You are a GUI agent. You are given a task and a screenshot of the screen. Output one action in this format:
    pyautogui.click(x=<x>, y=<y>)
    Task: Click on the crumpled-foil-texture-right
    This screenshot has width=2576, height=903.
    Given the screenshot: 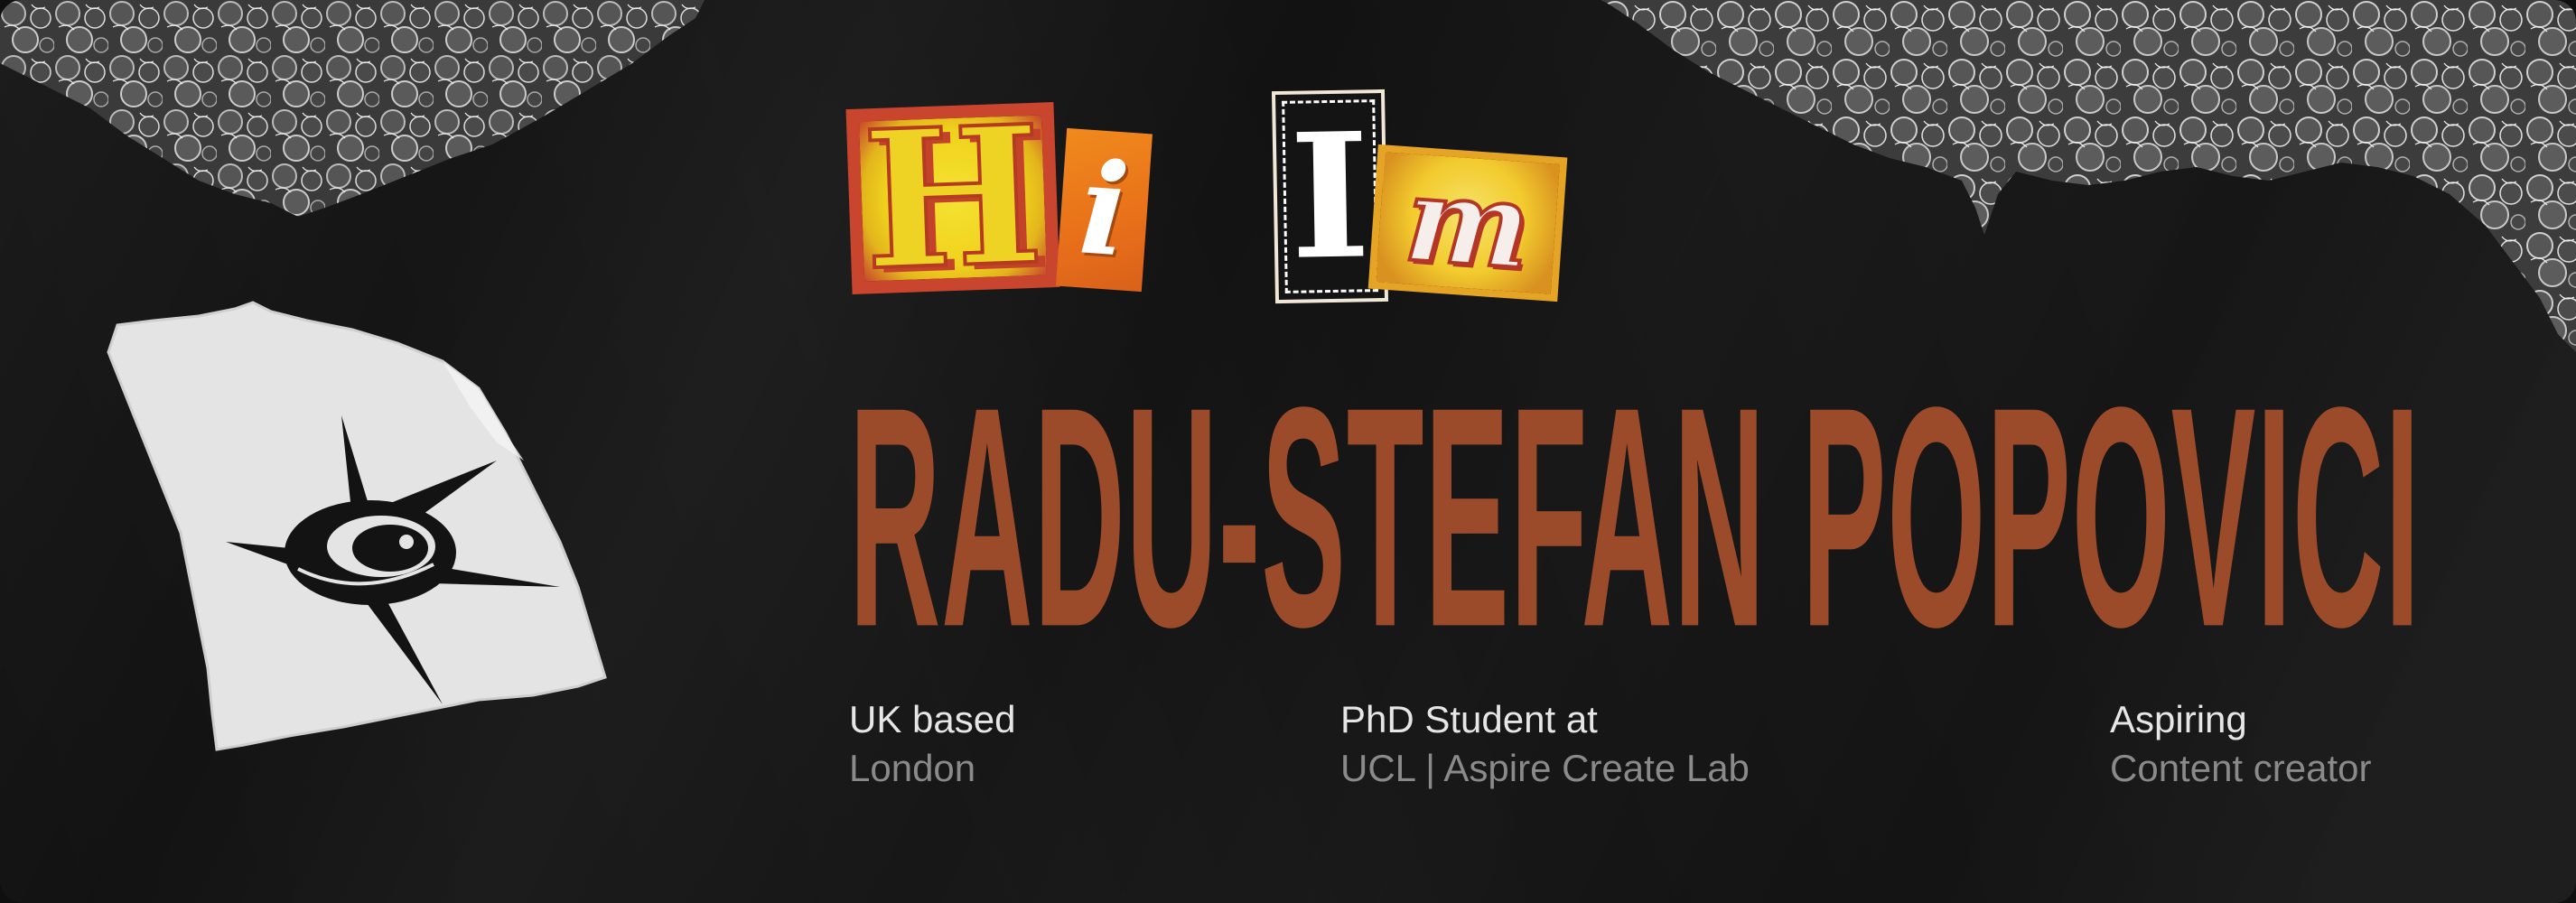 What is the action you would take?
    pyautogui.click(x=2088, y=176)
    